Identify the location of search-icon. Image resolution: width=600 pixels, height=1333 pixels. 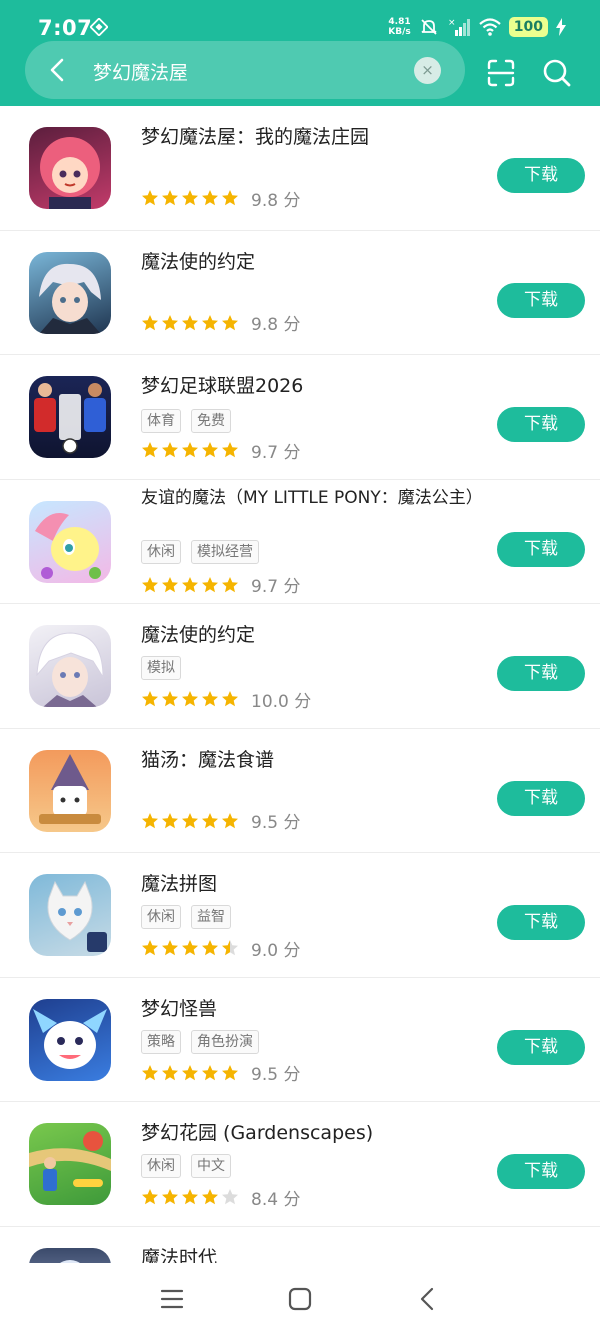
(557, 73).